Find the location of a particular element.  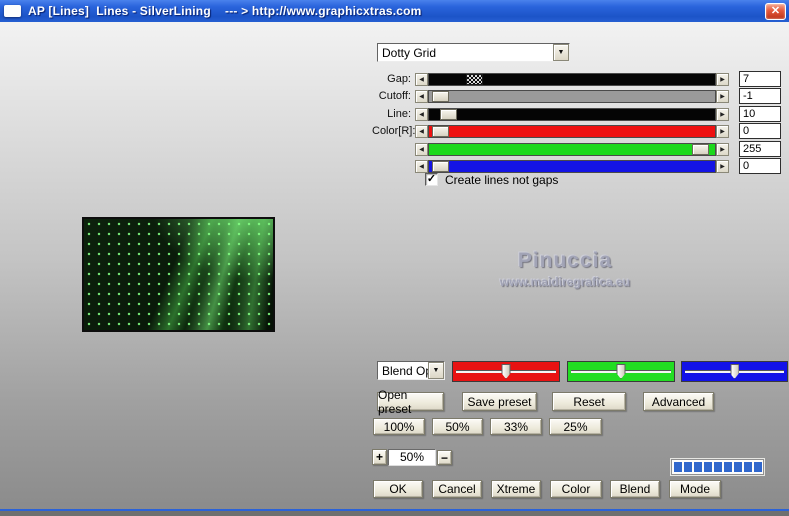

zoom-in-button: + is located at coordinates (379, 457).